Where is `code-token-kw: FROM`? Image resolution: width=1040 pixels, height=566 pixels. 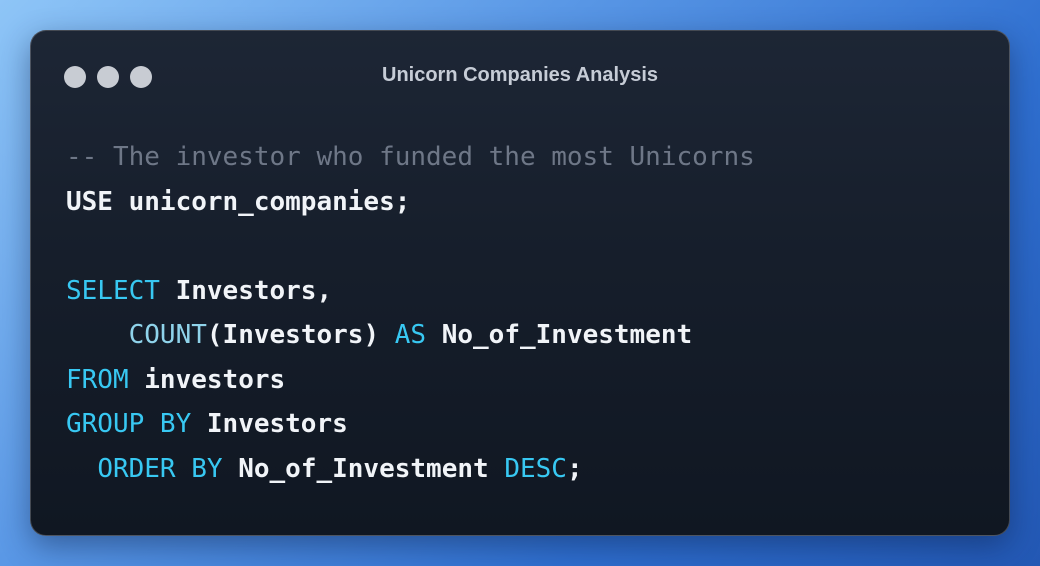 code-token-kw: FROM is located at coordinates (97, 379).